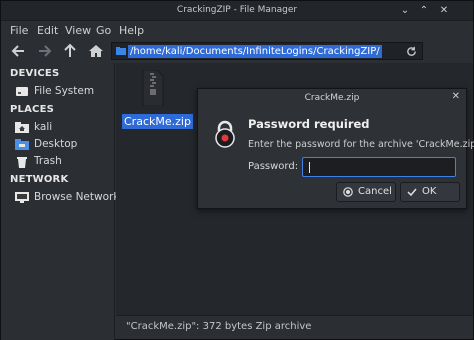 This screenshot has width=474, height=340. What do you see at coordinates (22, 91) in the screenshot?
I see `drive-icon` at bounding box center [22, 91].